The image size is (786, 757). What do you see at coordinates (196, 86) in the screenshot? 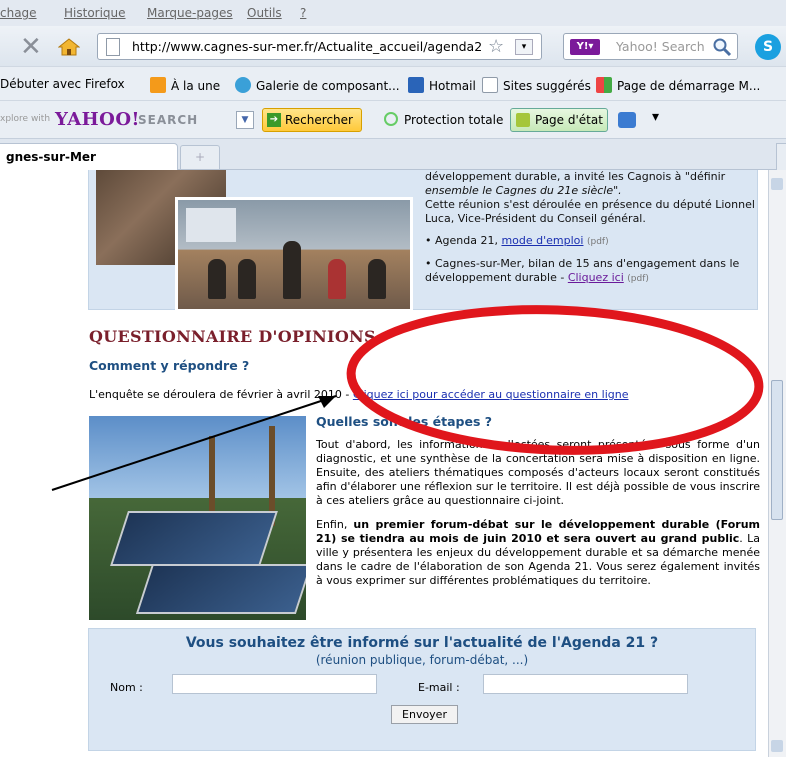
I see `bookmark-label: À la une` at bounding box center [196, 86].